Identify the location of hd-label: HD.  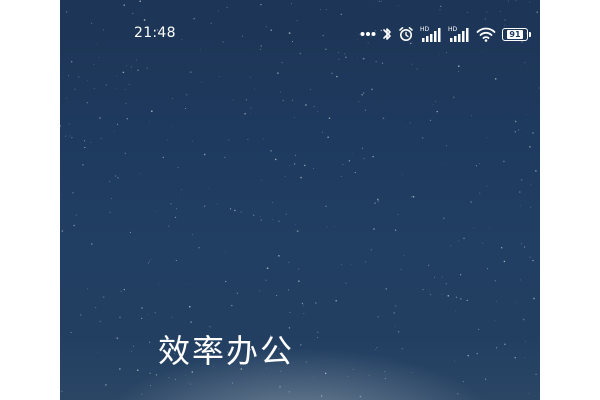
(453, 29).